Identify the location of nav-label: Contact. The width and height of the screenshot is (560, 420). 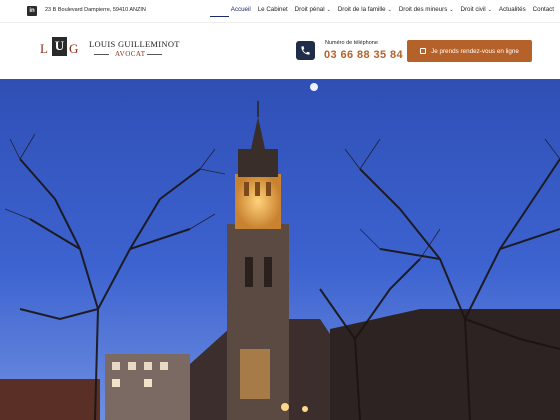
(543, 9).